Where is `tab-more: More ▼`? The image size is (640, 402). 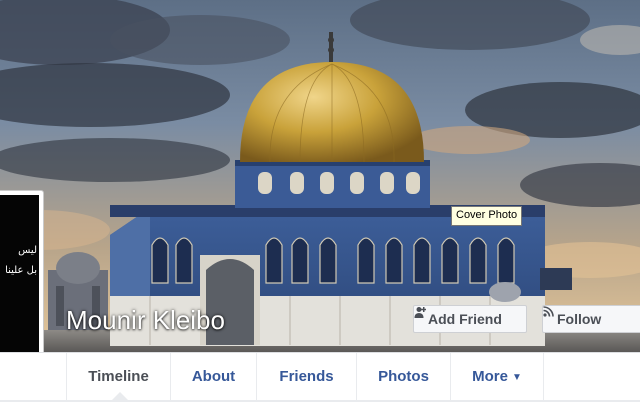
tab-more: More ▼ is located at coordinates (497, 377).